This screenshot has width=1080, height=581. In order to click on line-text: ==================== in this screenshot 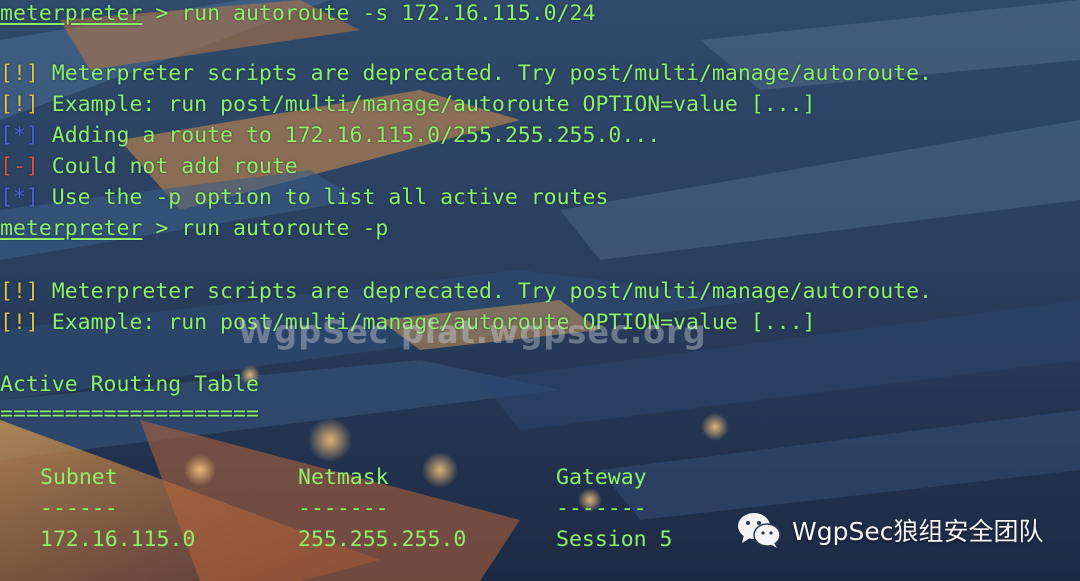, I will do `click(129, 413)`.